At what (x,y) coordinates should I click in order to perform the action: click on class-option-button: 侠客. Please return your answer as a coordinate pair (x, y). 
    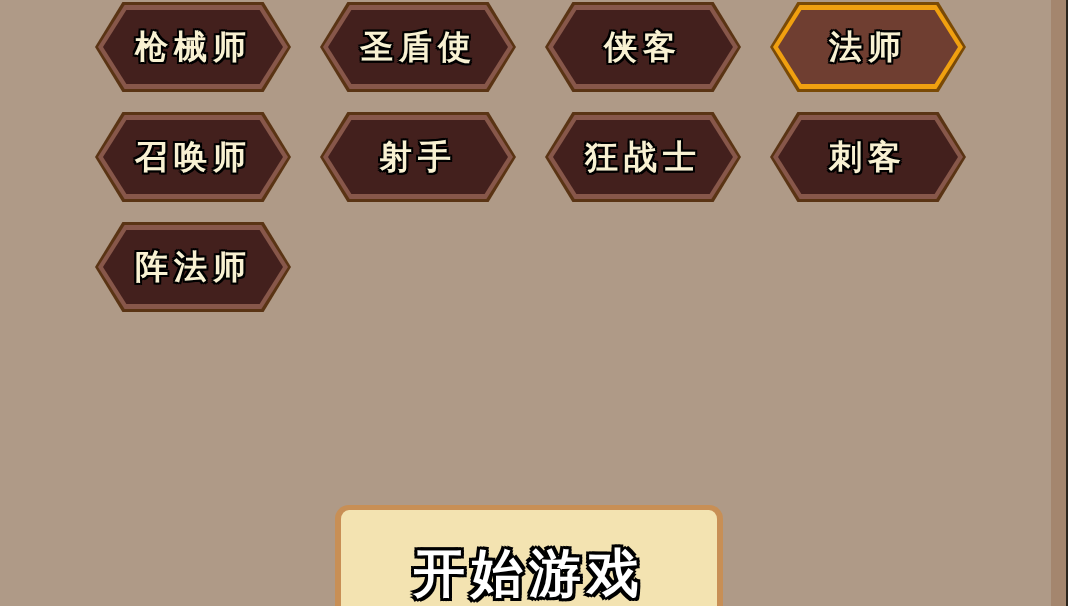
    Looking at the image, I should click on (643, 47).